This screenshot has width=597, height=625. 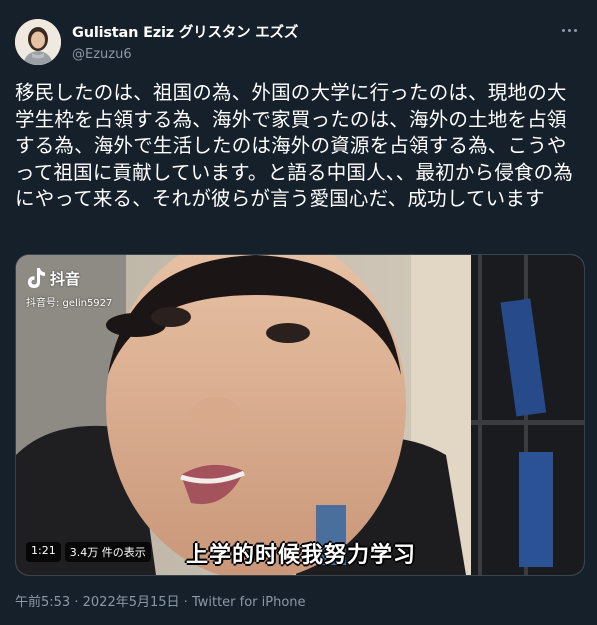 What do you see at coordinates (185, 31) in the screenshot?
I see `author-display-name: Gulistan Eziz グリスタン エズズ` at bounding box center [185, 31].